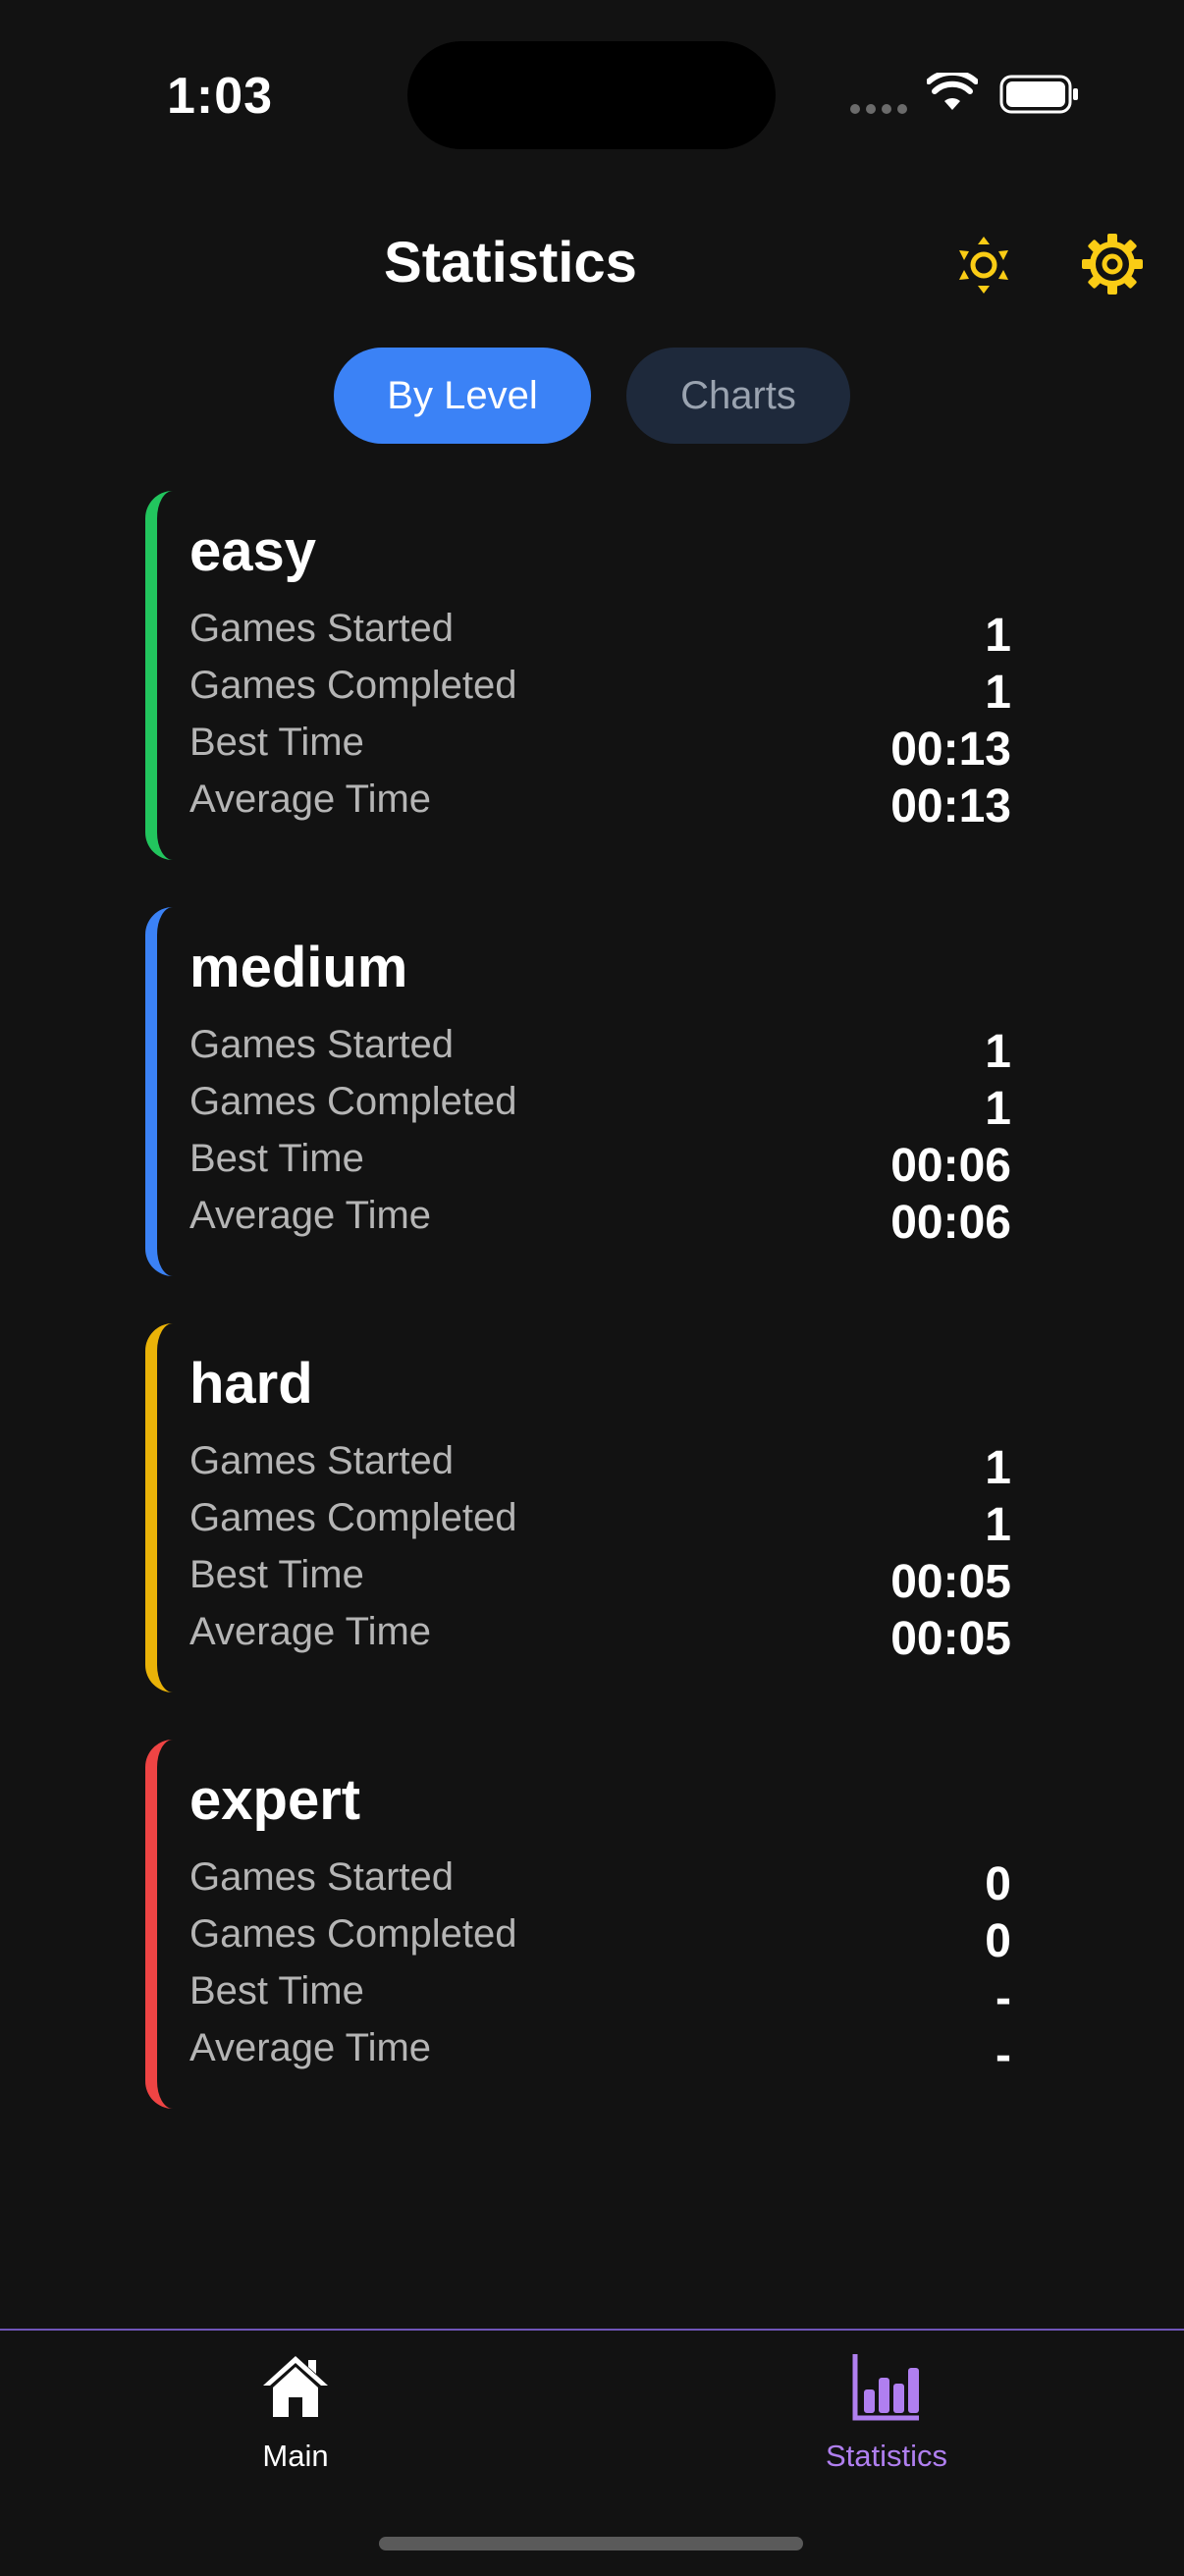 The height and width of the screenshot is (2576, 1184). I want to click on level-name: expert, so click(275, 1800).